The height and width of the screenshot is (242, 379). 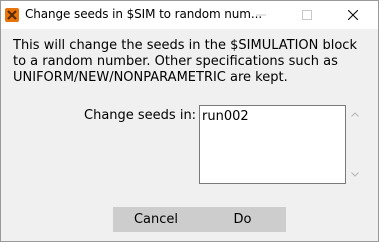 I want to click on minimize-icon, so click(x=261, y=15).